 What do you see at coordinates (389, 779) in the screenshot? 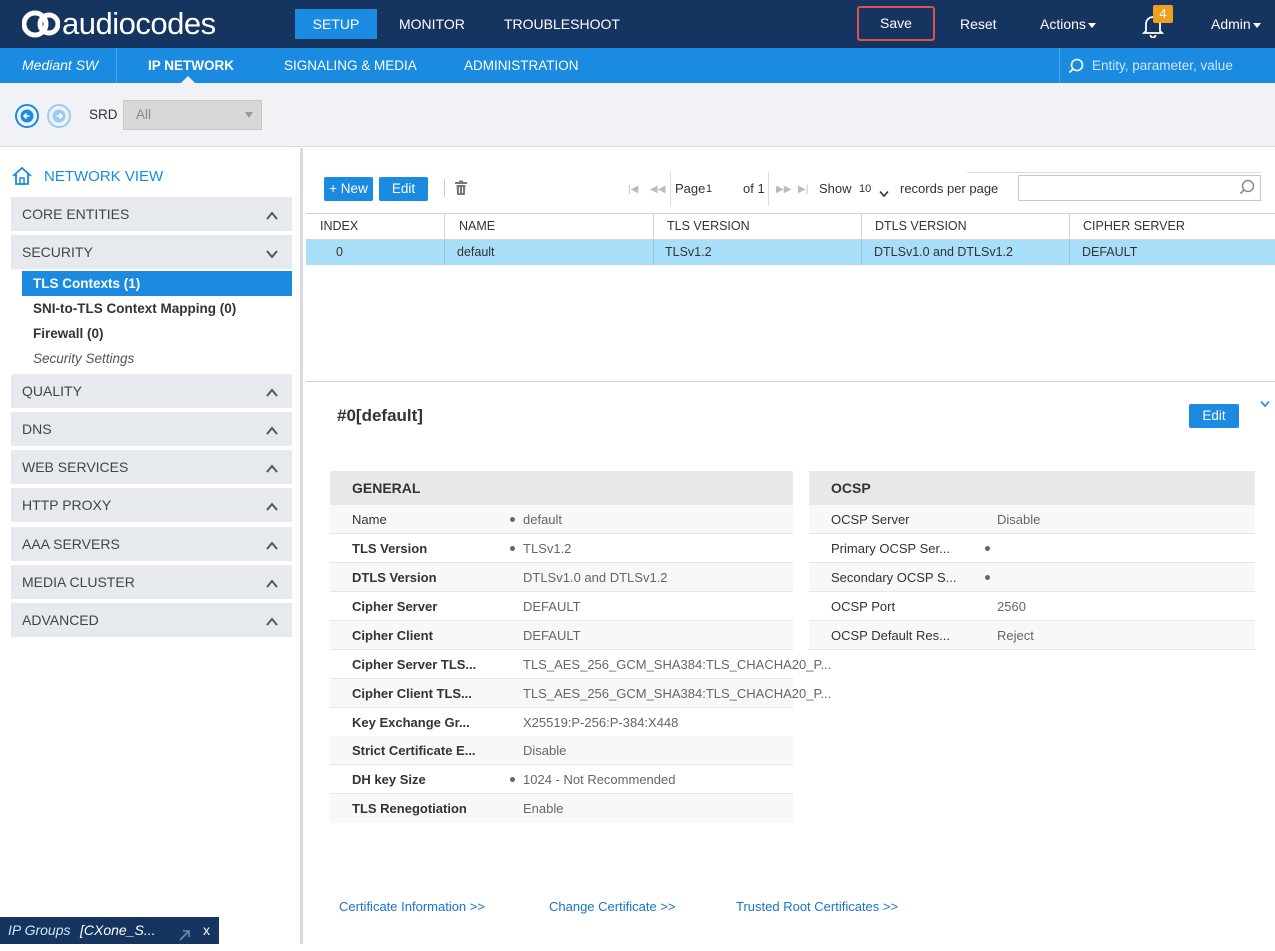
I see `field-label: DH key Size` at bounding box center [389, 779].